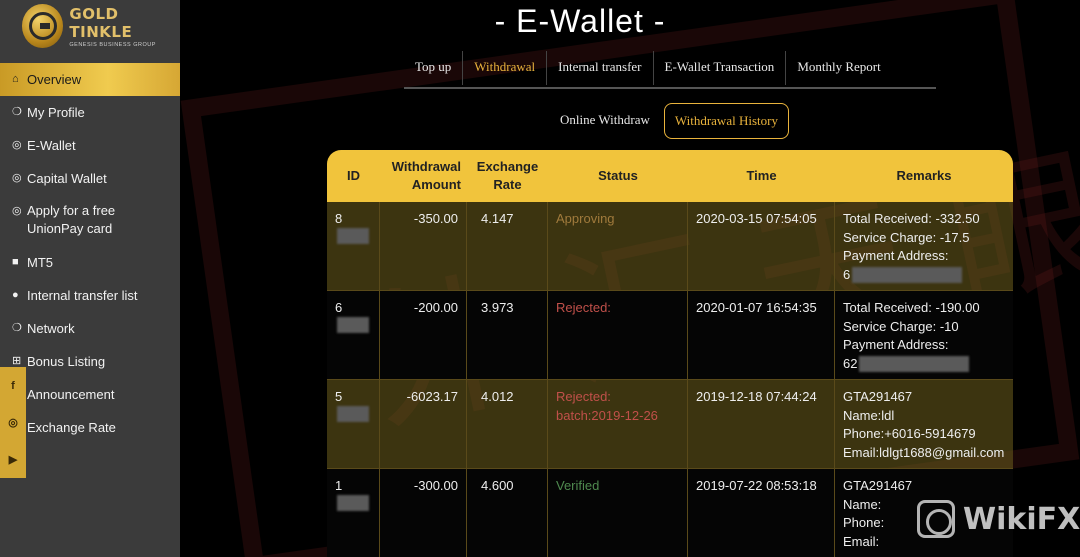 The image size is (1080, 557). Describe the element at coordinates (13, 459) in the screenshot. I see `youtube-icon: ▶` at that location.